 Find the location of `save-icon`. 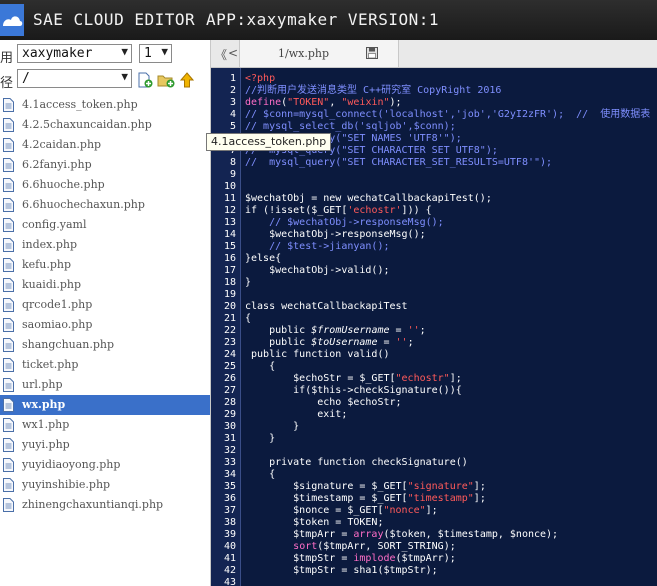

save-icon is located at coordinates (372, 53).